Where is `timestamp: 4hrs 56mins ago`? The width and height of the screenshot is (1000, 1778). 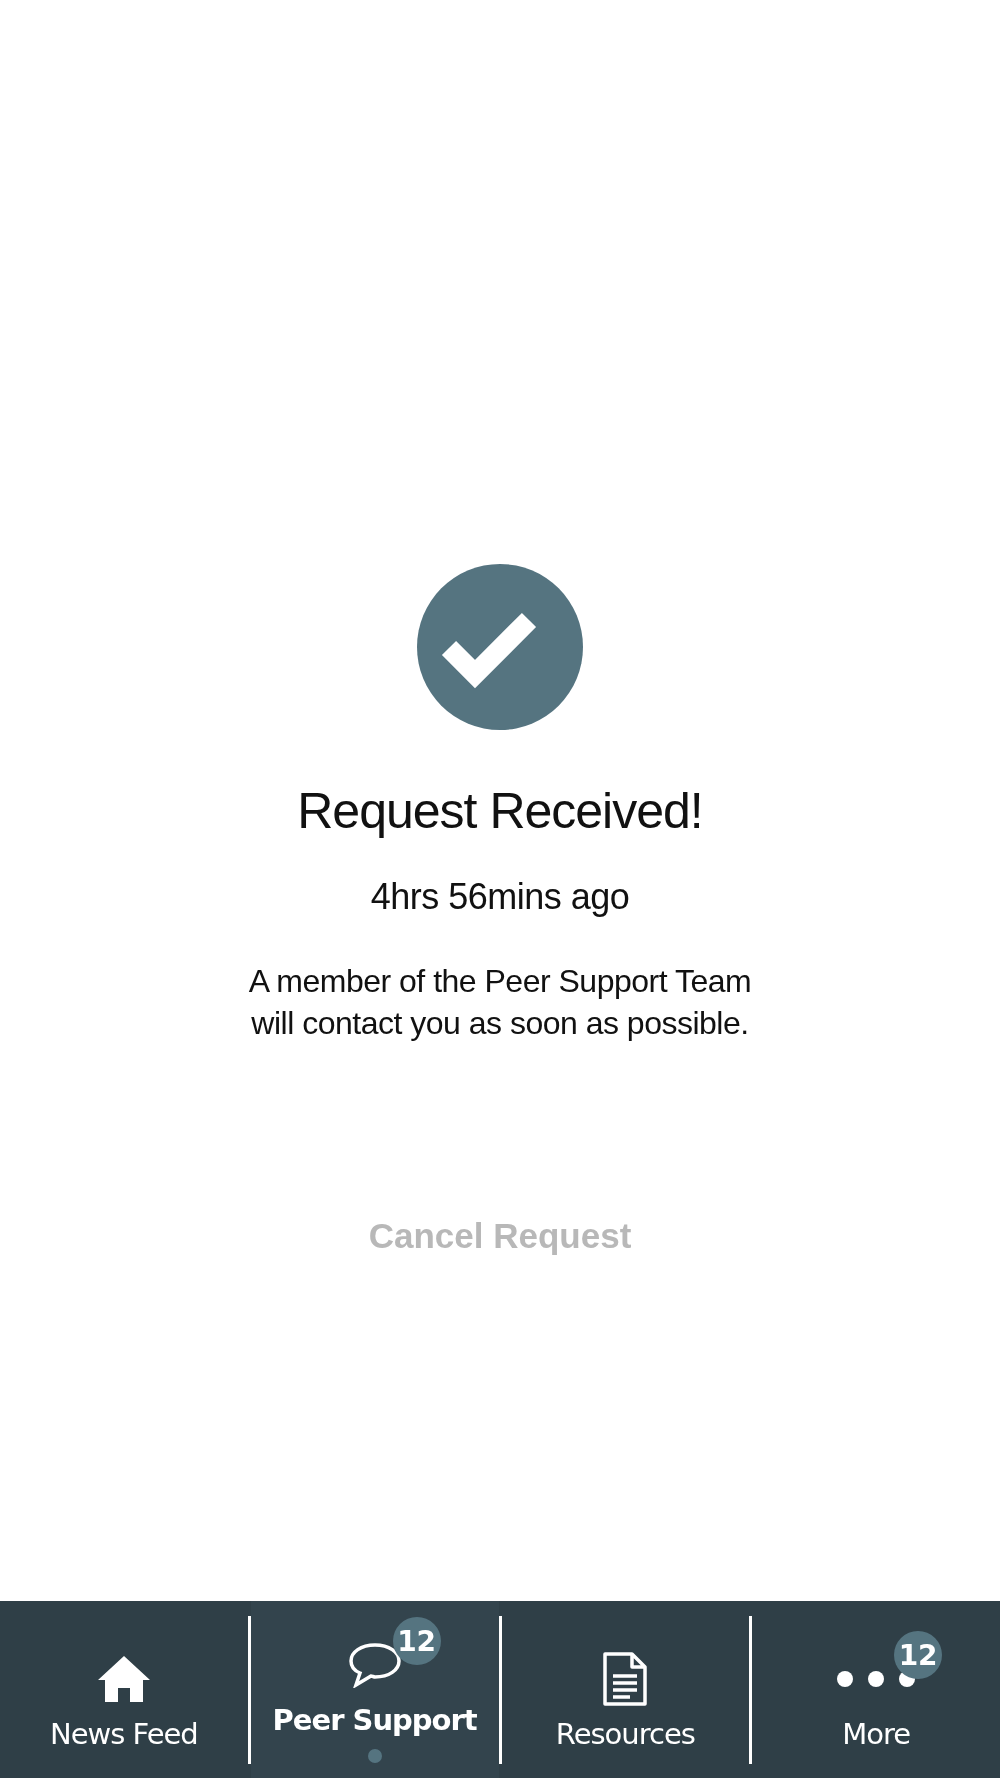
timestamp: 4hrs 56mins ago is located at coordinates (500, 897).